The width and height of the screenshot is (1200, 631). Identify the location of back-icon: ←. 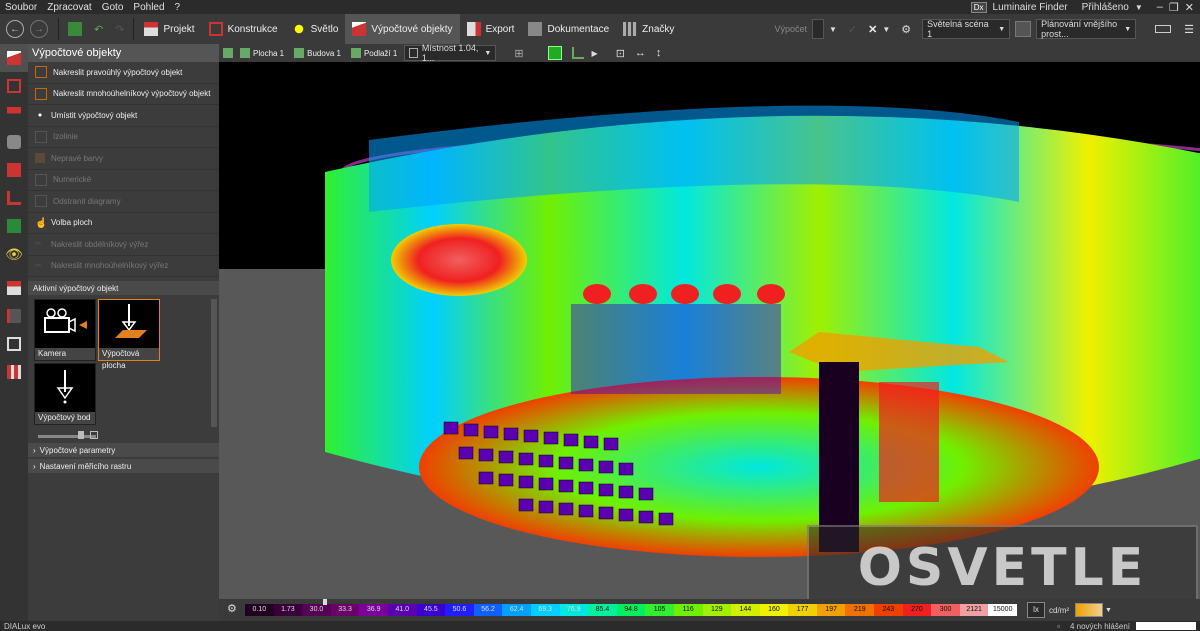
(15, 29).